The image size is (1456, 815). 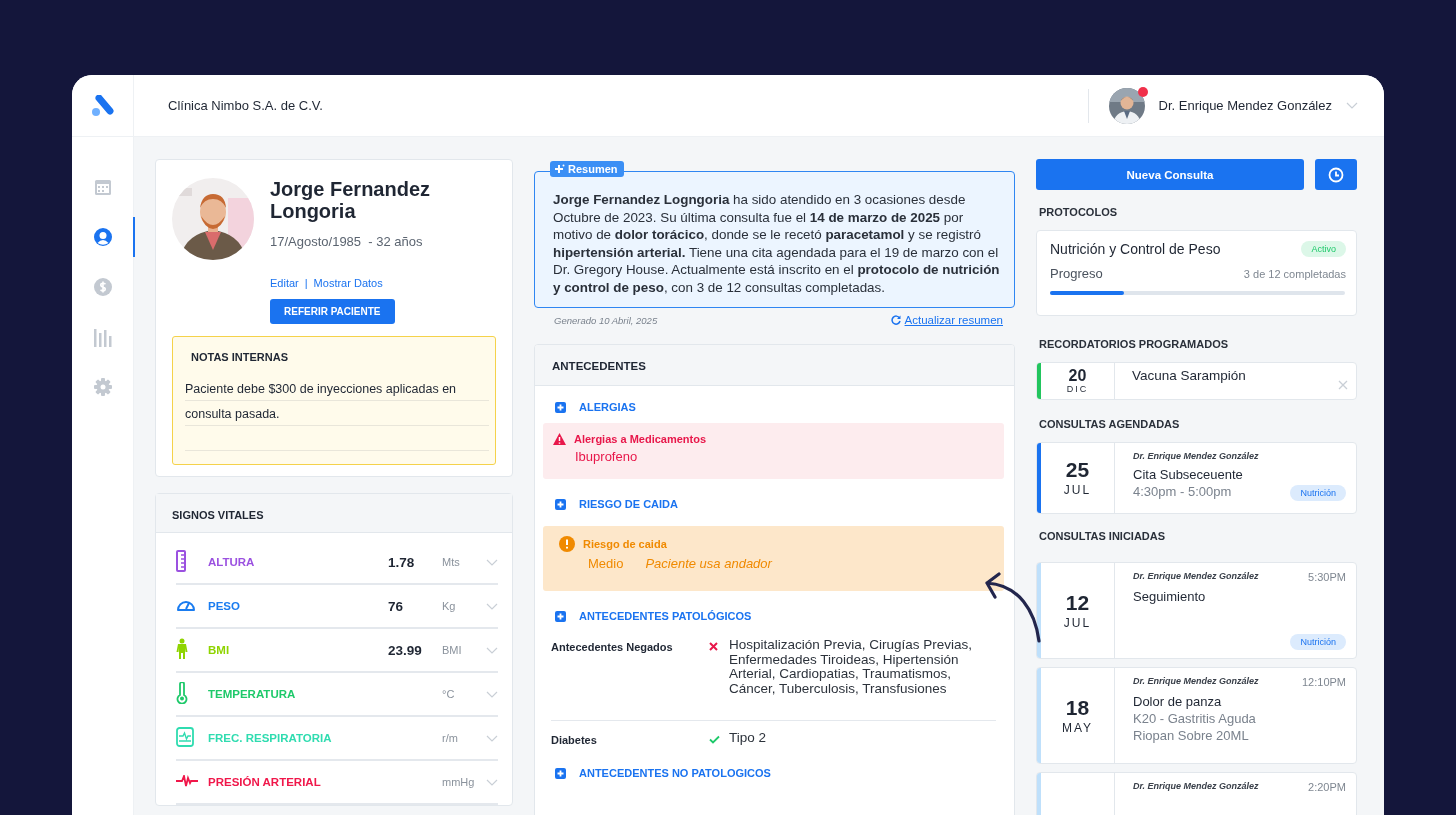 What do you see at coordinates (252, 694) in the screenshot?
I see `vital-label: TEMPERATURA` at bounding box center [252, 694].